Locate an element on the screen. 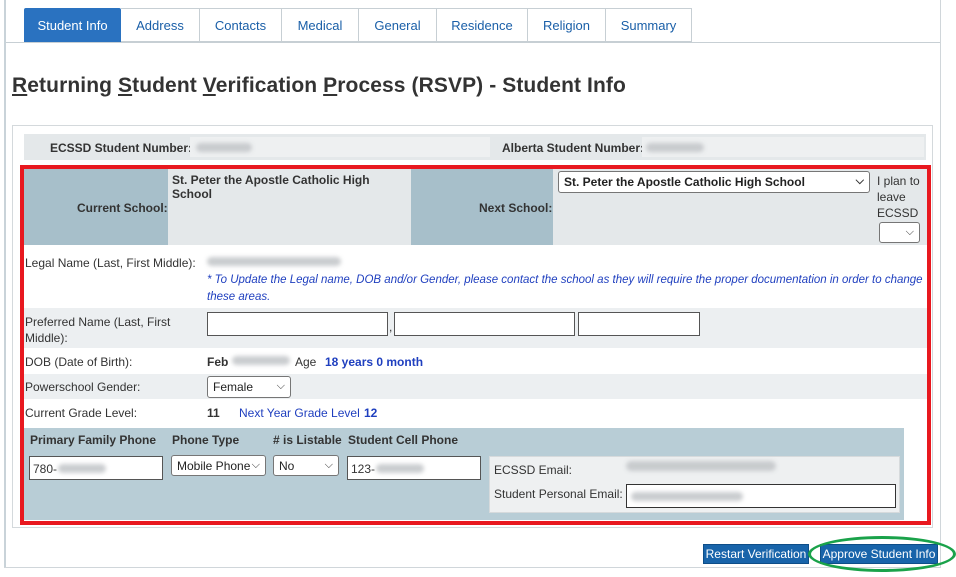 This screenshot has width=956, height=577. tab-contacts: Contacts is located at coordinates (241, 25).